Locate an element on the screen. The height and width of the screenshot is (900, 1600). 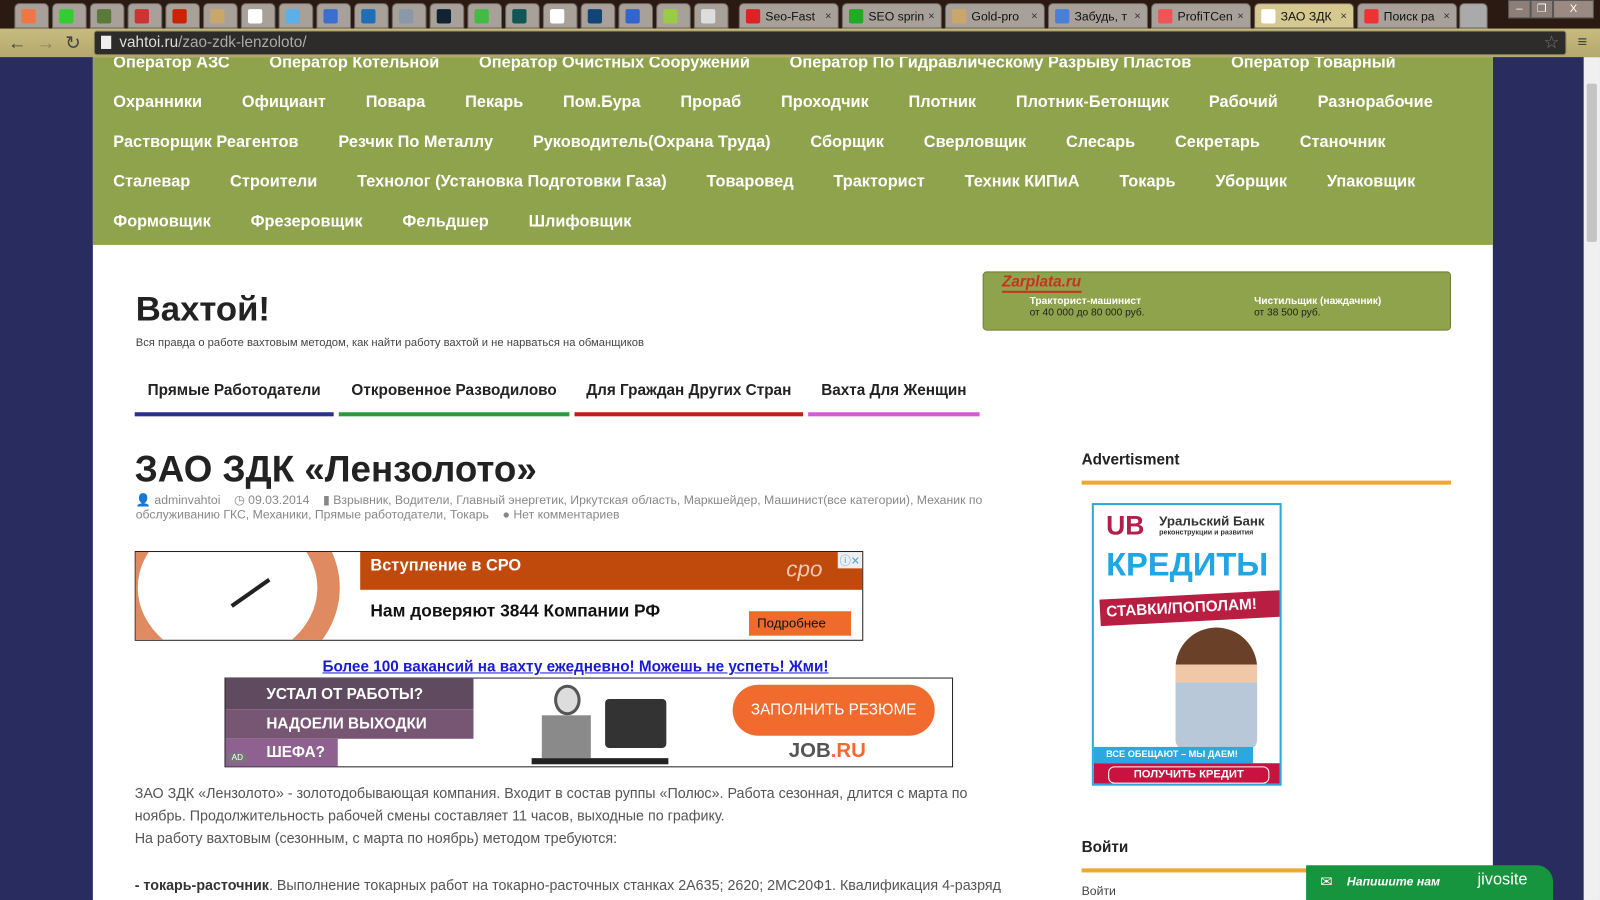
nav-item: Секретарь is located at coordinates (1217, 143).